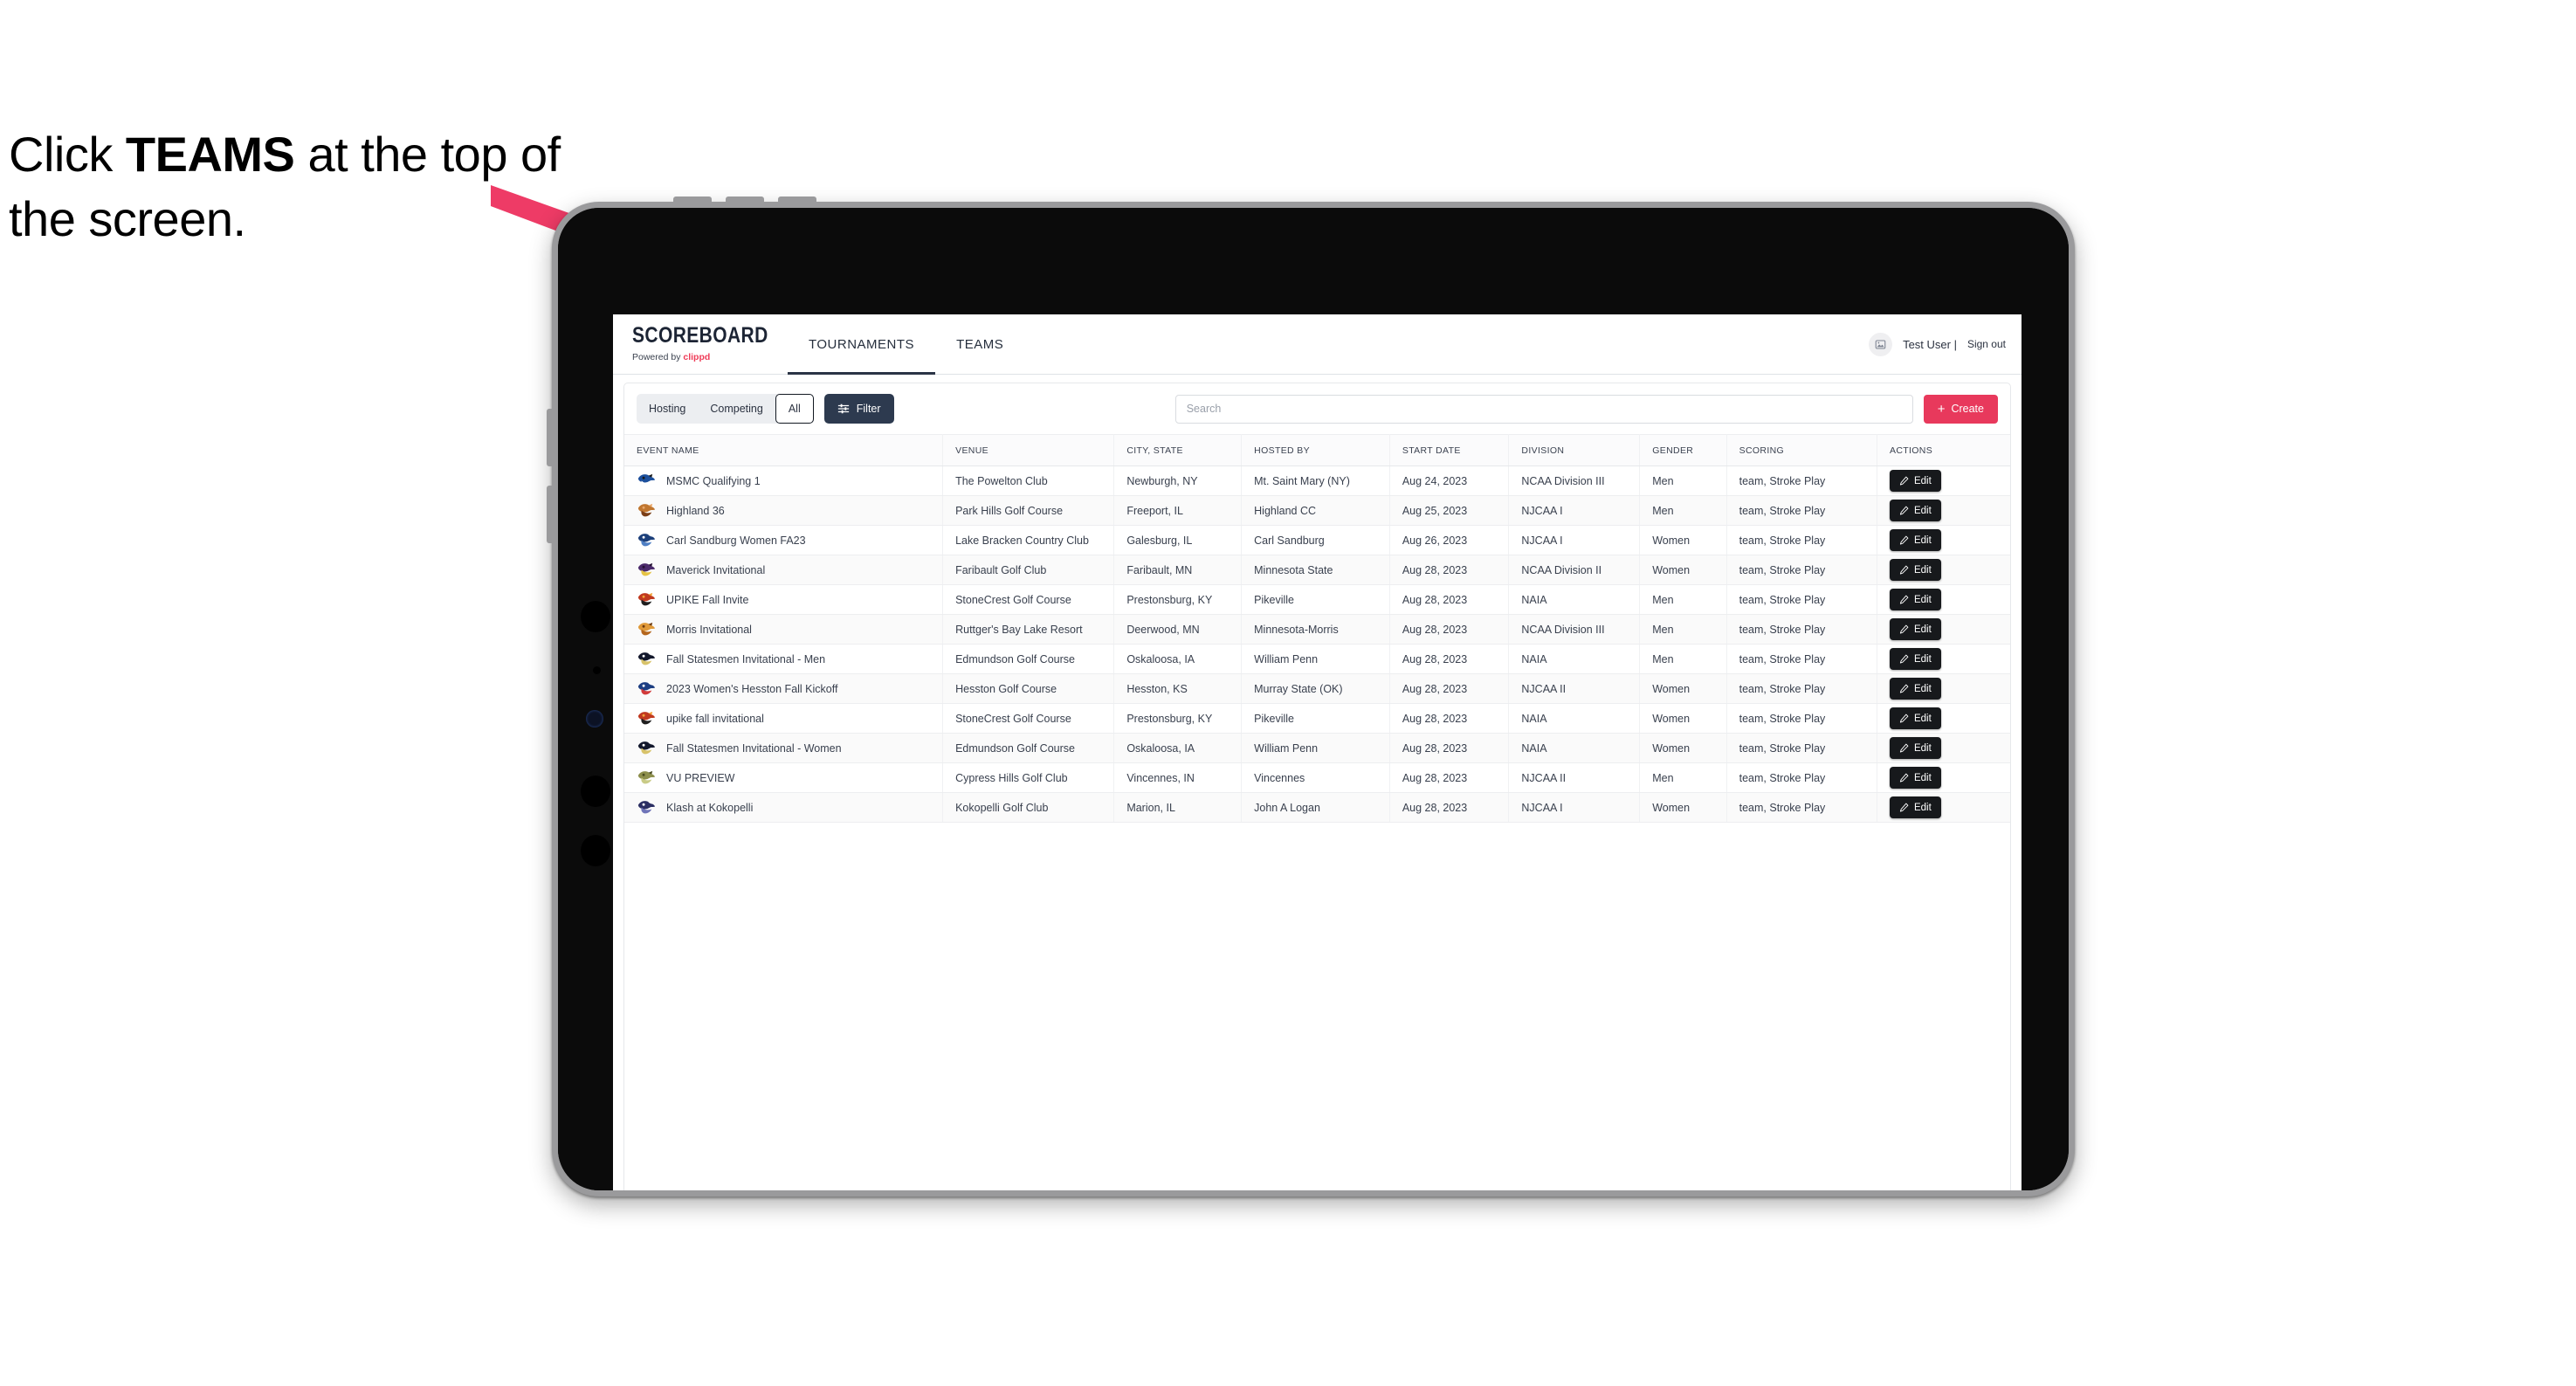 This screenshot has width=2576, height=1386. What do you see at coordinates (1028, 807) in the screenshot?
I see `cell-venue: Kokopelli Golf Club` at bounding box center [1028, 807].